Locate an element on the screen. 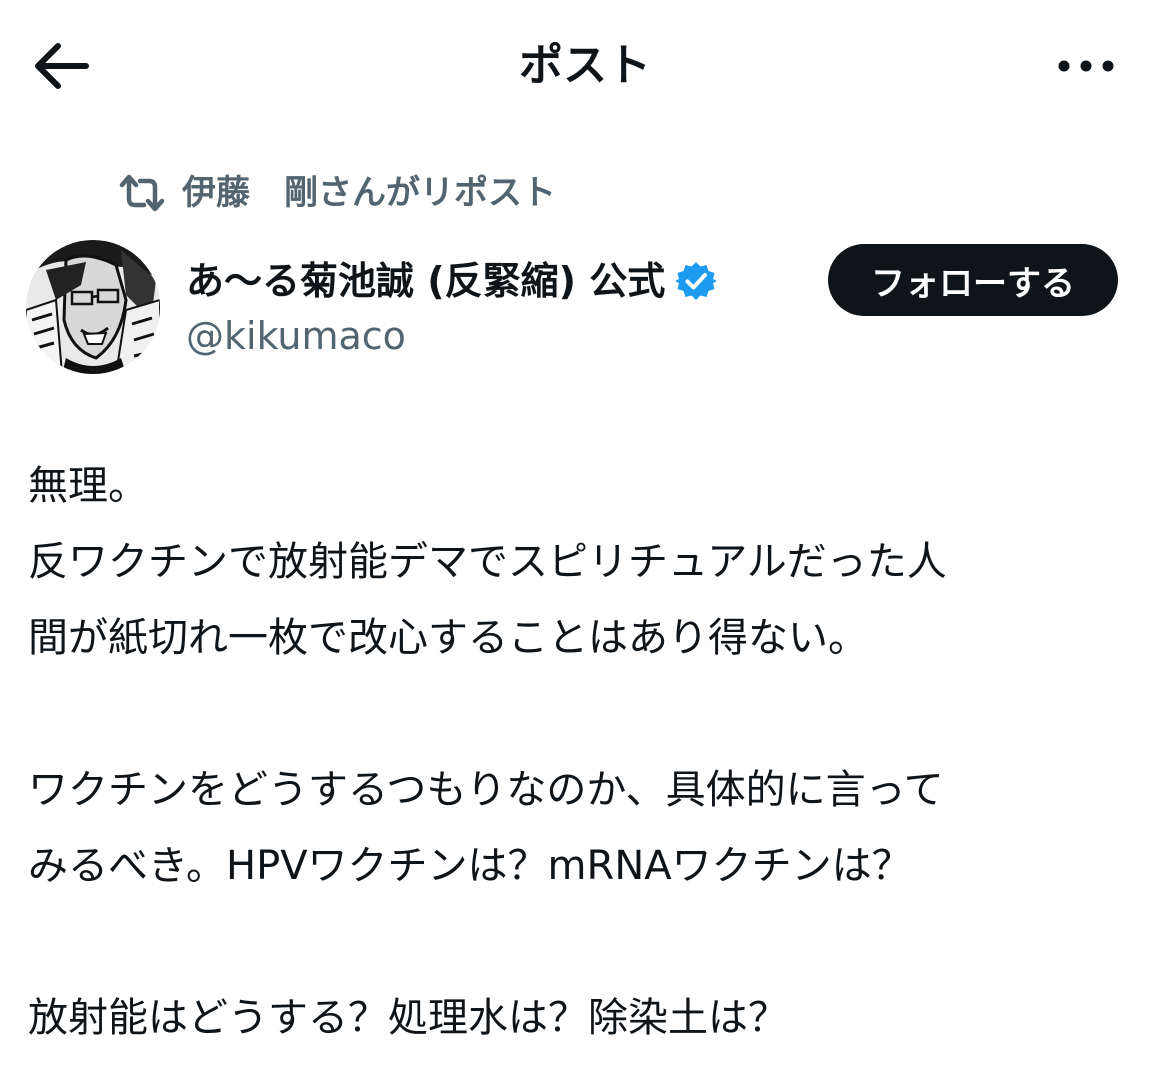 This screenshot has width=1170, height=1086. repost-indicator: 伊藤 剛さんがリポスト is located at coordinates (337, 193).